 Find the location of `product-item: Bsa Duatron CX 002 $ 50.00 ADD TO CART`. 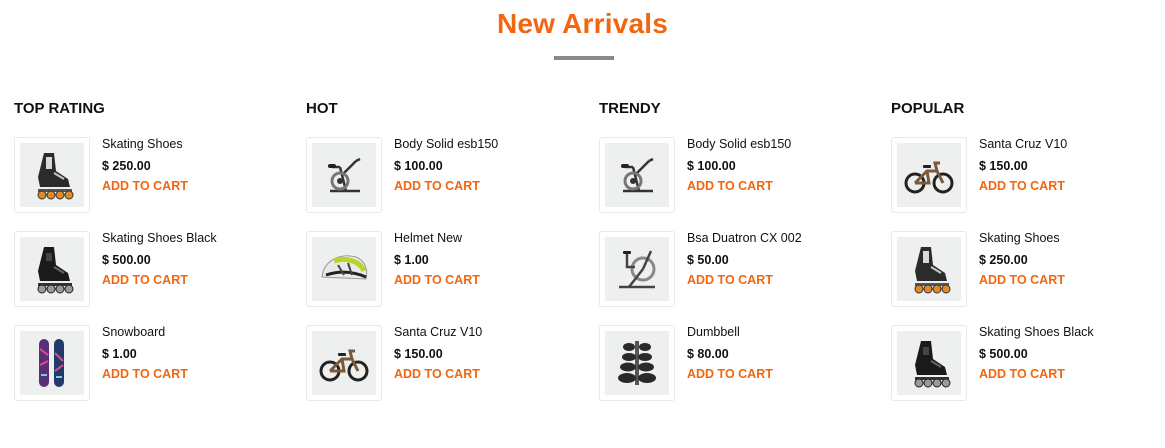

product-item: Bsa Duatron CX 002 $ 50.00 ADD TO CART is located at coordinates (734, 278).